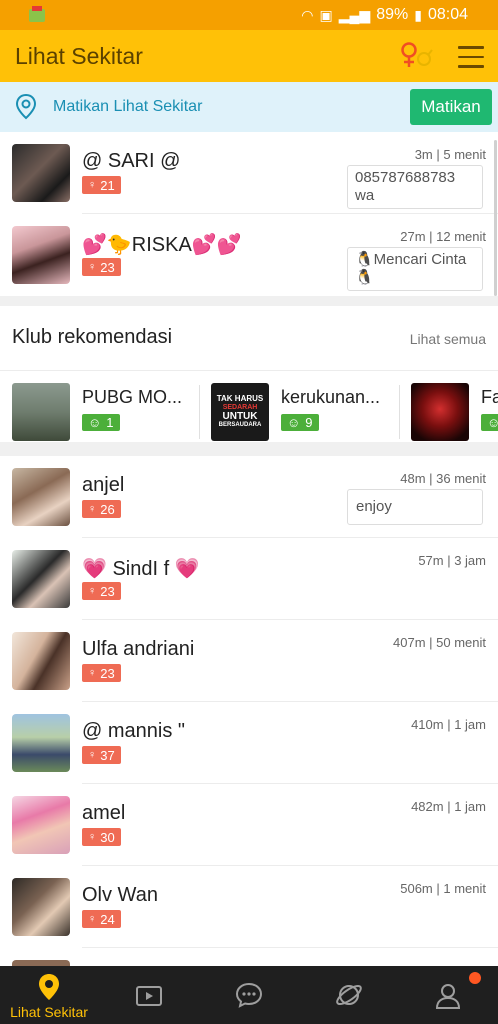  I want to click on nav-nearby: Lihat Sekitar, so click(49, 995).